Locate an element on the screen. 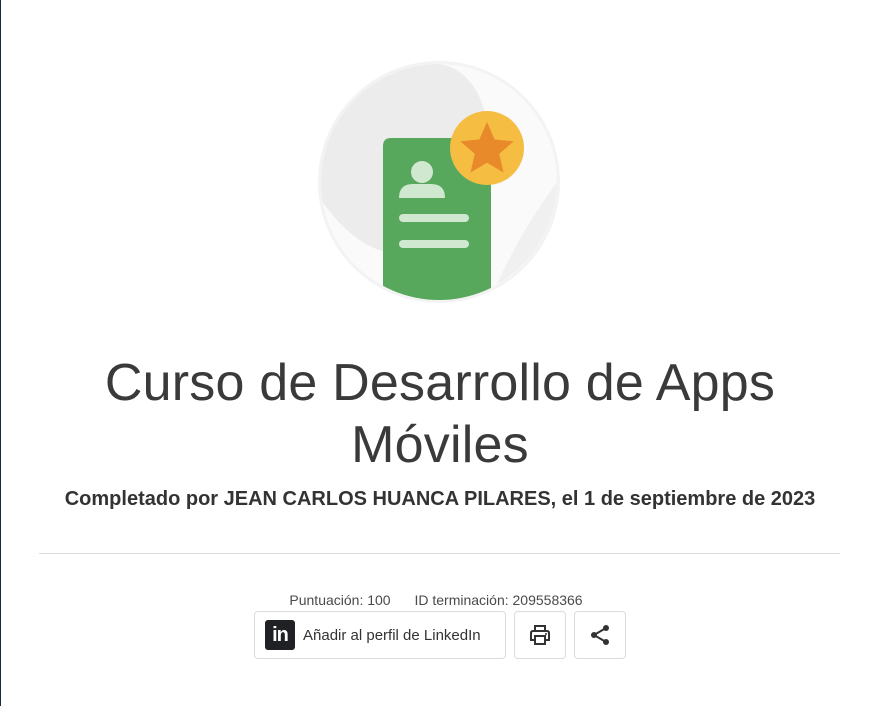 The height and width of the screenshot is (706, 870). linkedin-icon: in is located at coordinates (280, 635).